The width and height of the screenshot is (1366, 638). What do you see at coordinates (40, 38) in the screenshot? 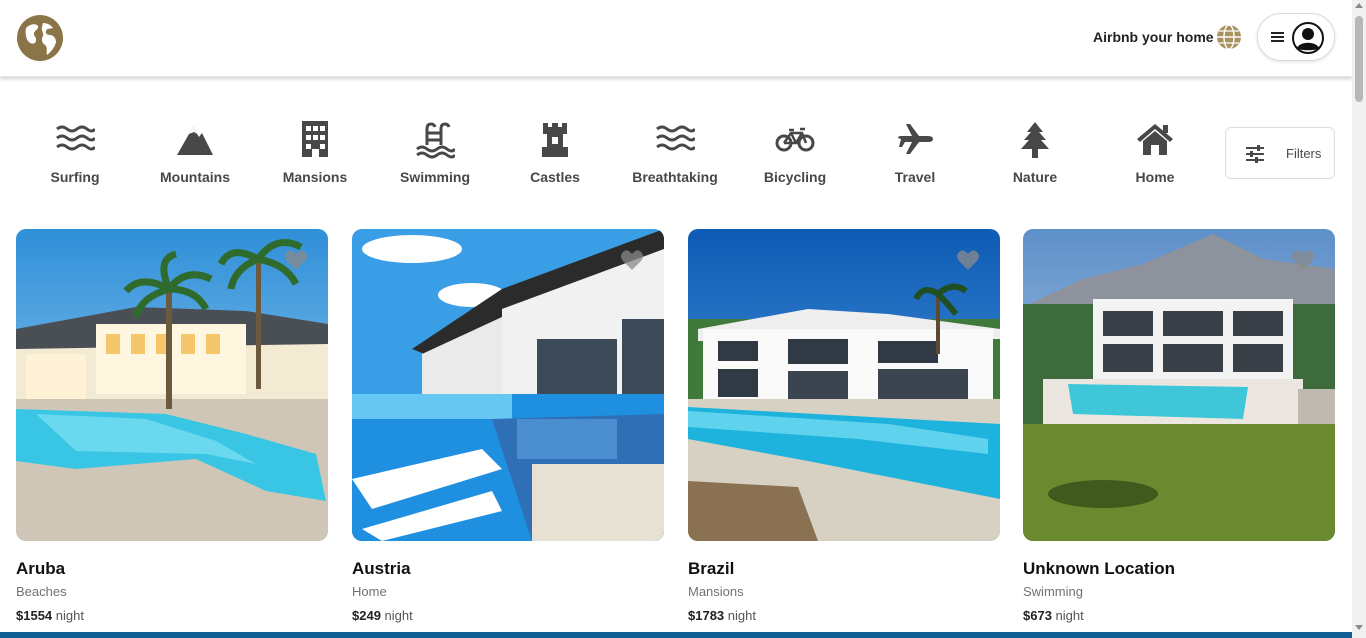
I see `globe-logo-icon` at bounding box center [40, 38].